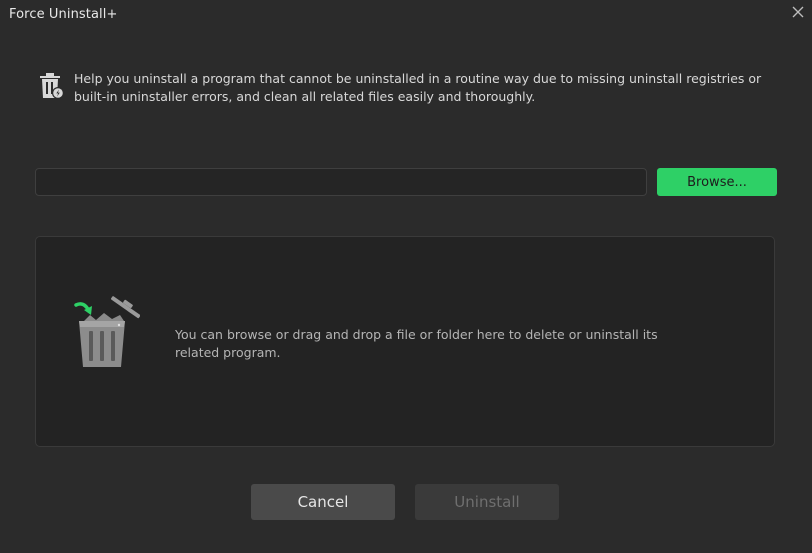 The image size is (812, 553). Describe the element at coordinates (107, 333) in the screenshot. I see `trash-can-drop-icon` at that location.